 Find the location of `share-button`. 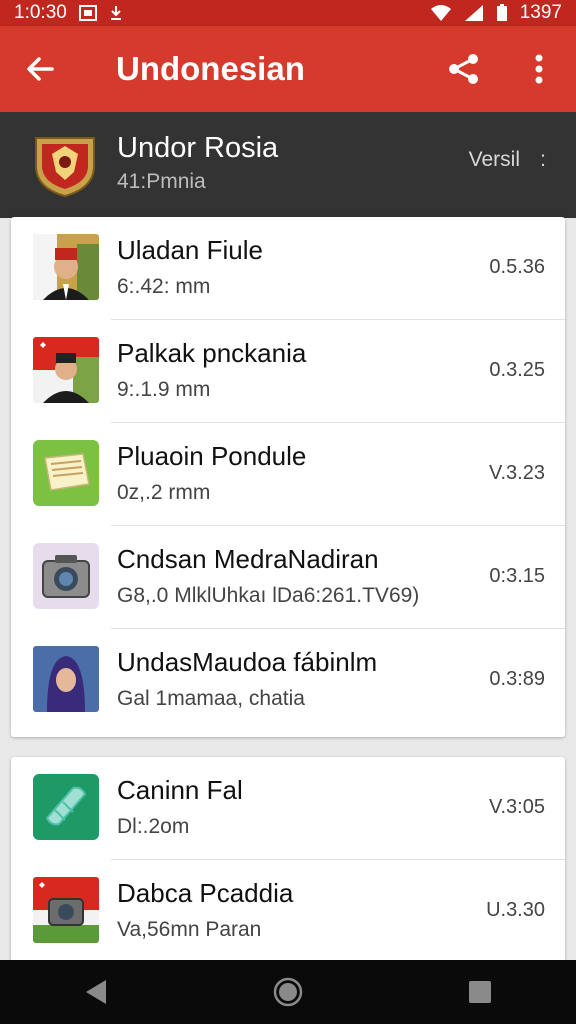

share-button is located at coordinates (464, 69).